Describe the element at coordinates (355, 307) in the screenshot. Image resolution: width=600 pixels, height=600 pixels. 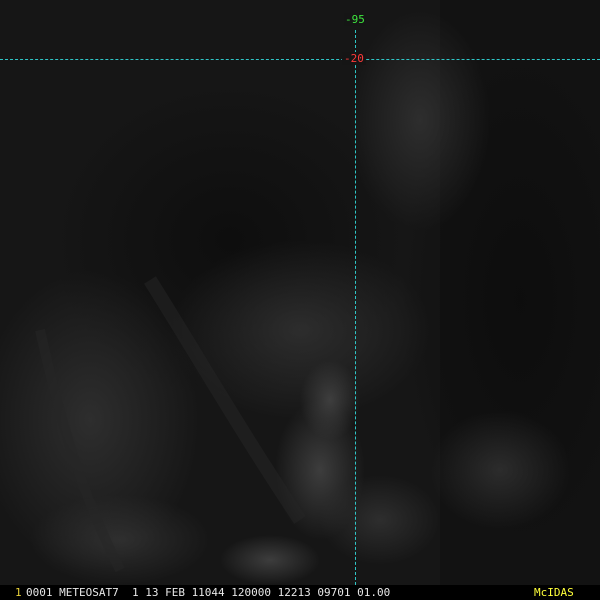
I see `longitude-grid-line` at that location.